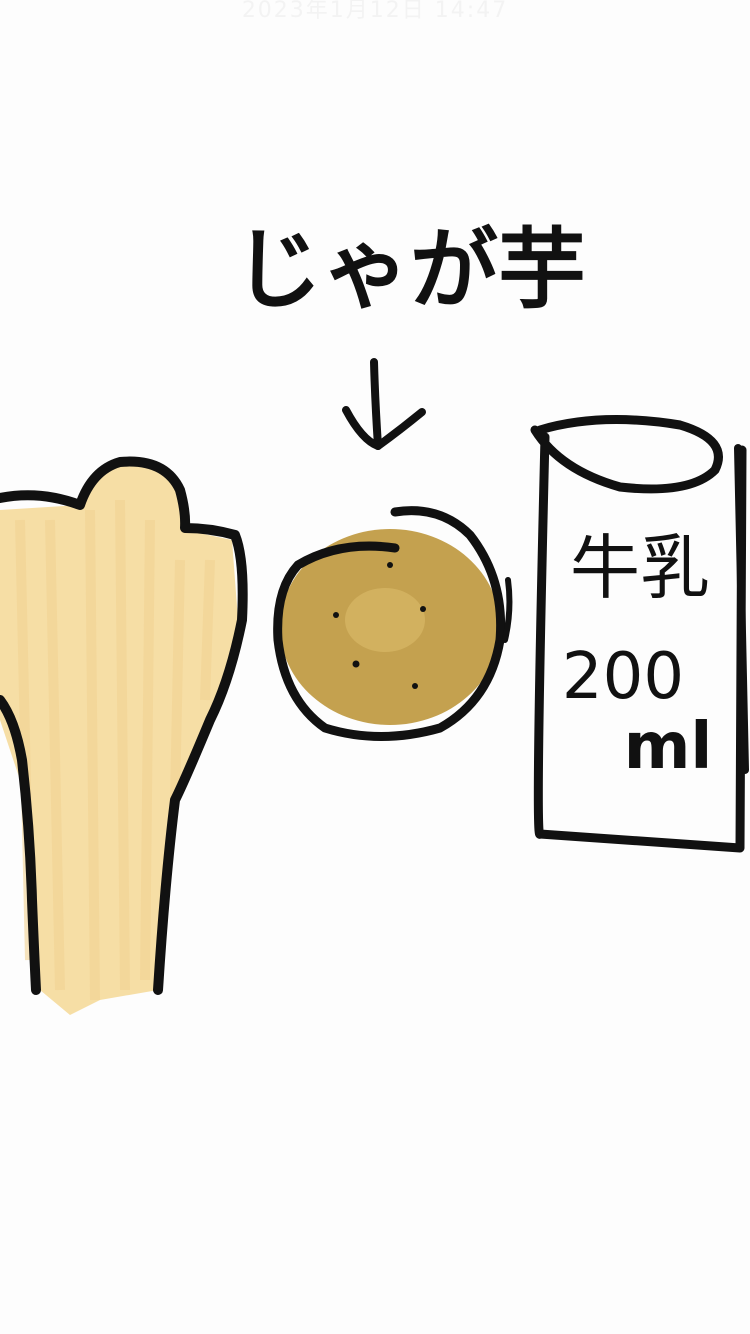 Image resolution: width=750 pixels, height=1334 pixels. I want to click on arrow-down-icon, so click(384, 404).